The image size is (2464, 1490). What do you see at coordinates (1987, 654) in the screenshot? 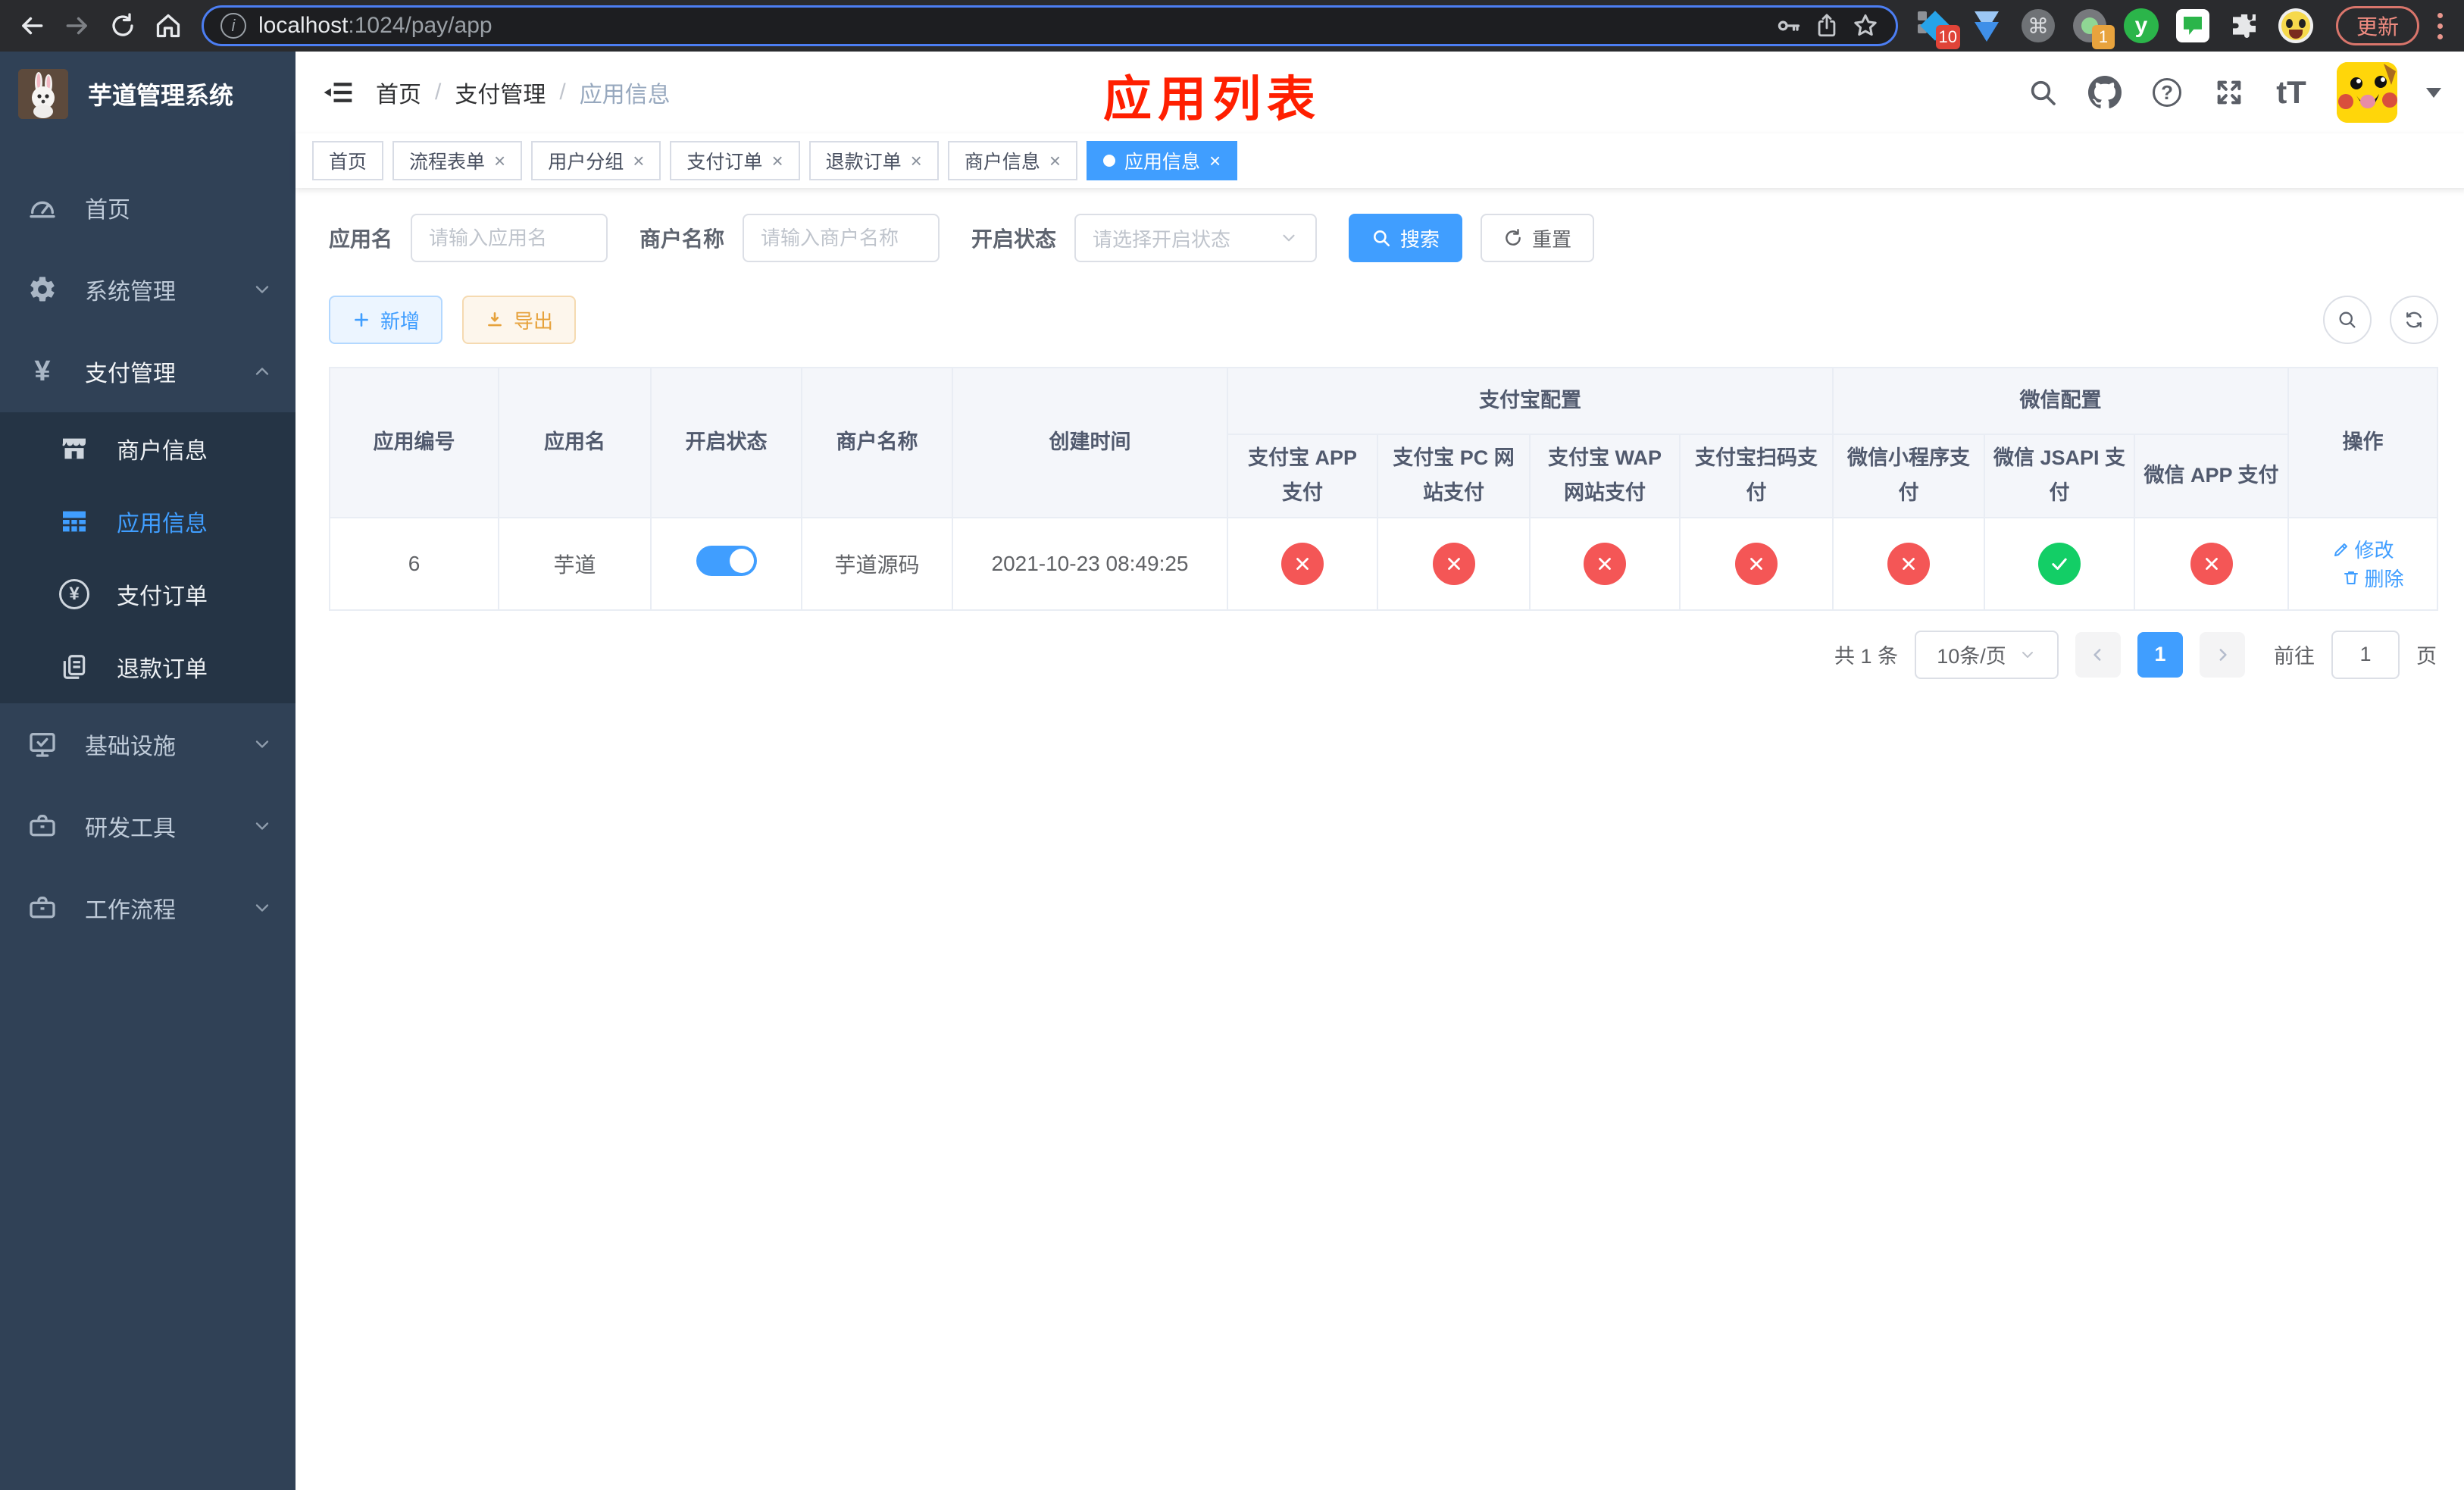
I see `page-size-select: 10条/页` at bounding box center [1987, 654].